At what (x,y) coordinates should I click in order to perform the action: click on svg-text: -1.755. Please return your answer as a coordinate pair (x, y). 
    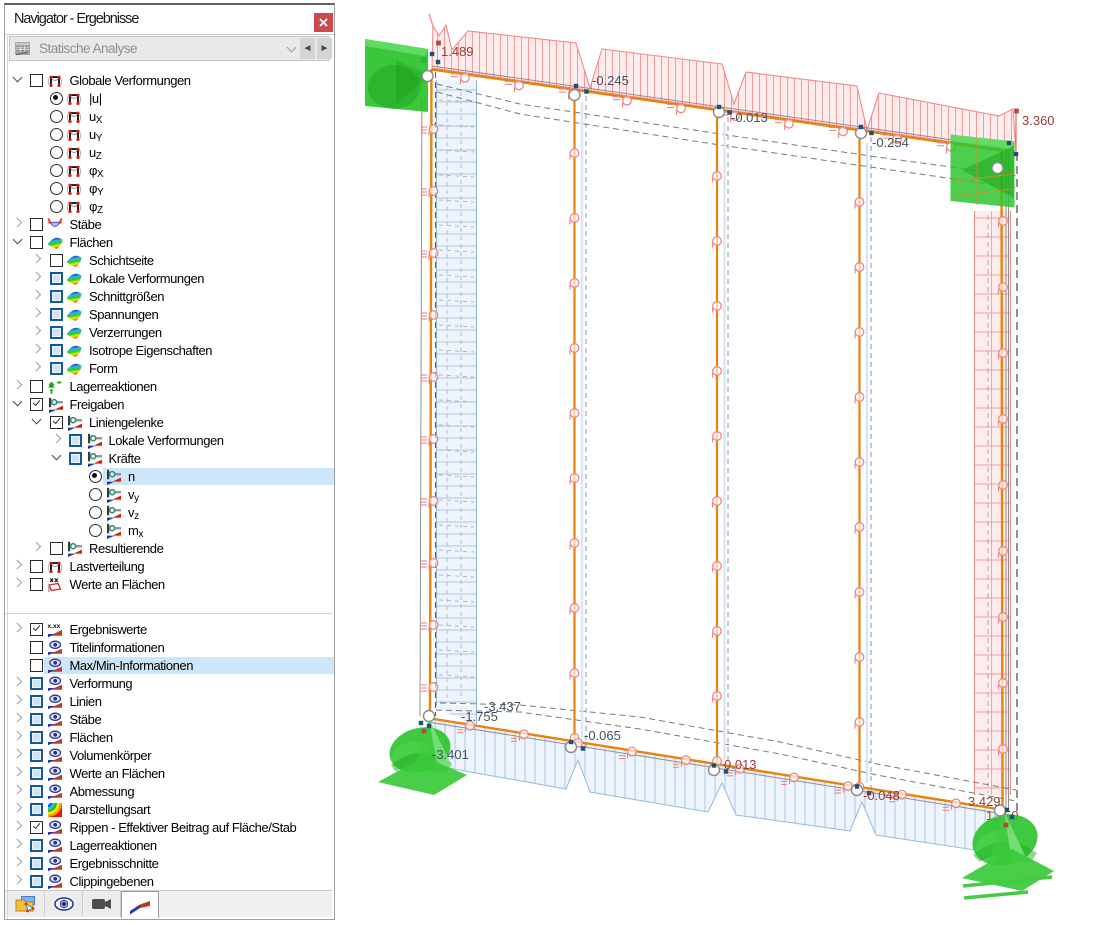
    Looking at the image, I should click on (479, 716).